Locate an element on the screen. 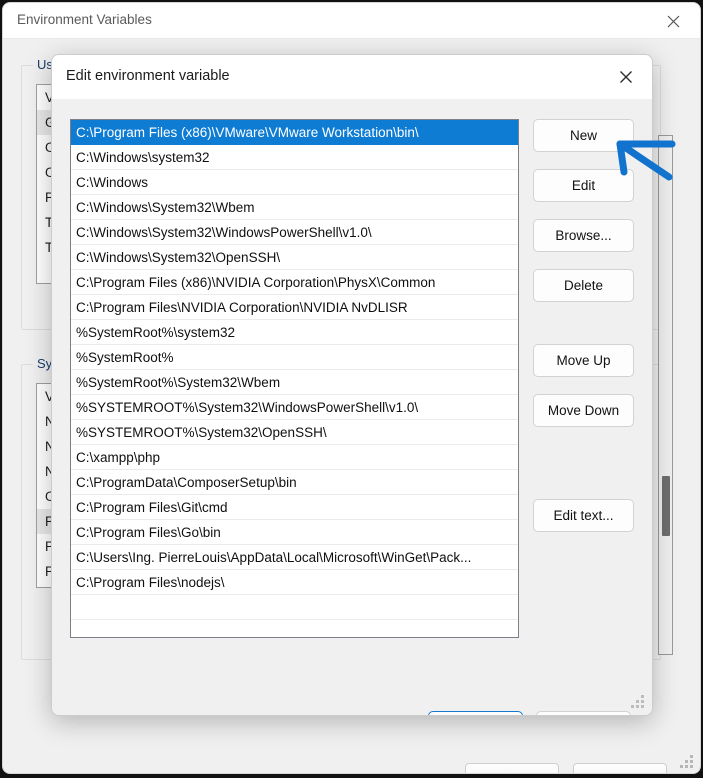 The width and height of the screenshot is (703, 778). move-up-button: Move Up is located at coordinates (583, 360).